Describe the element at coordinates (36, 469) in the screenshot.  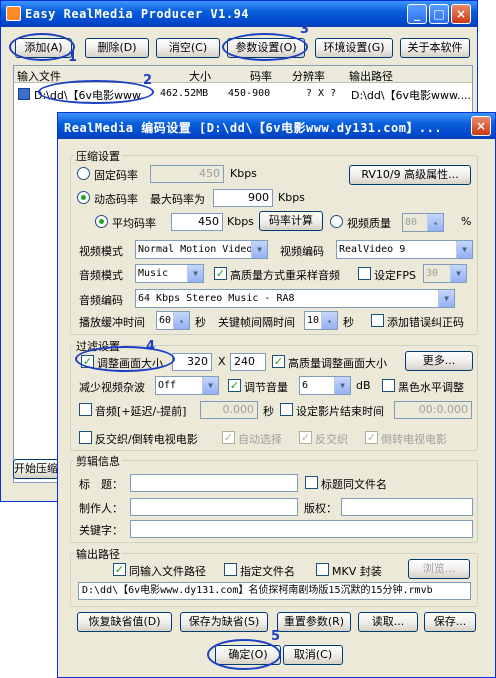
I see `start-compress-button: 开始压缩` at that location.